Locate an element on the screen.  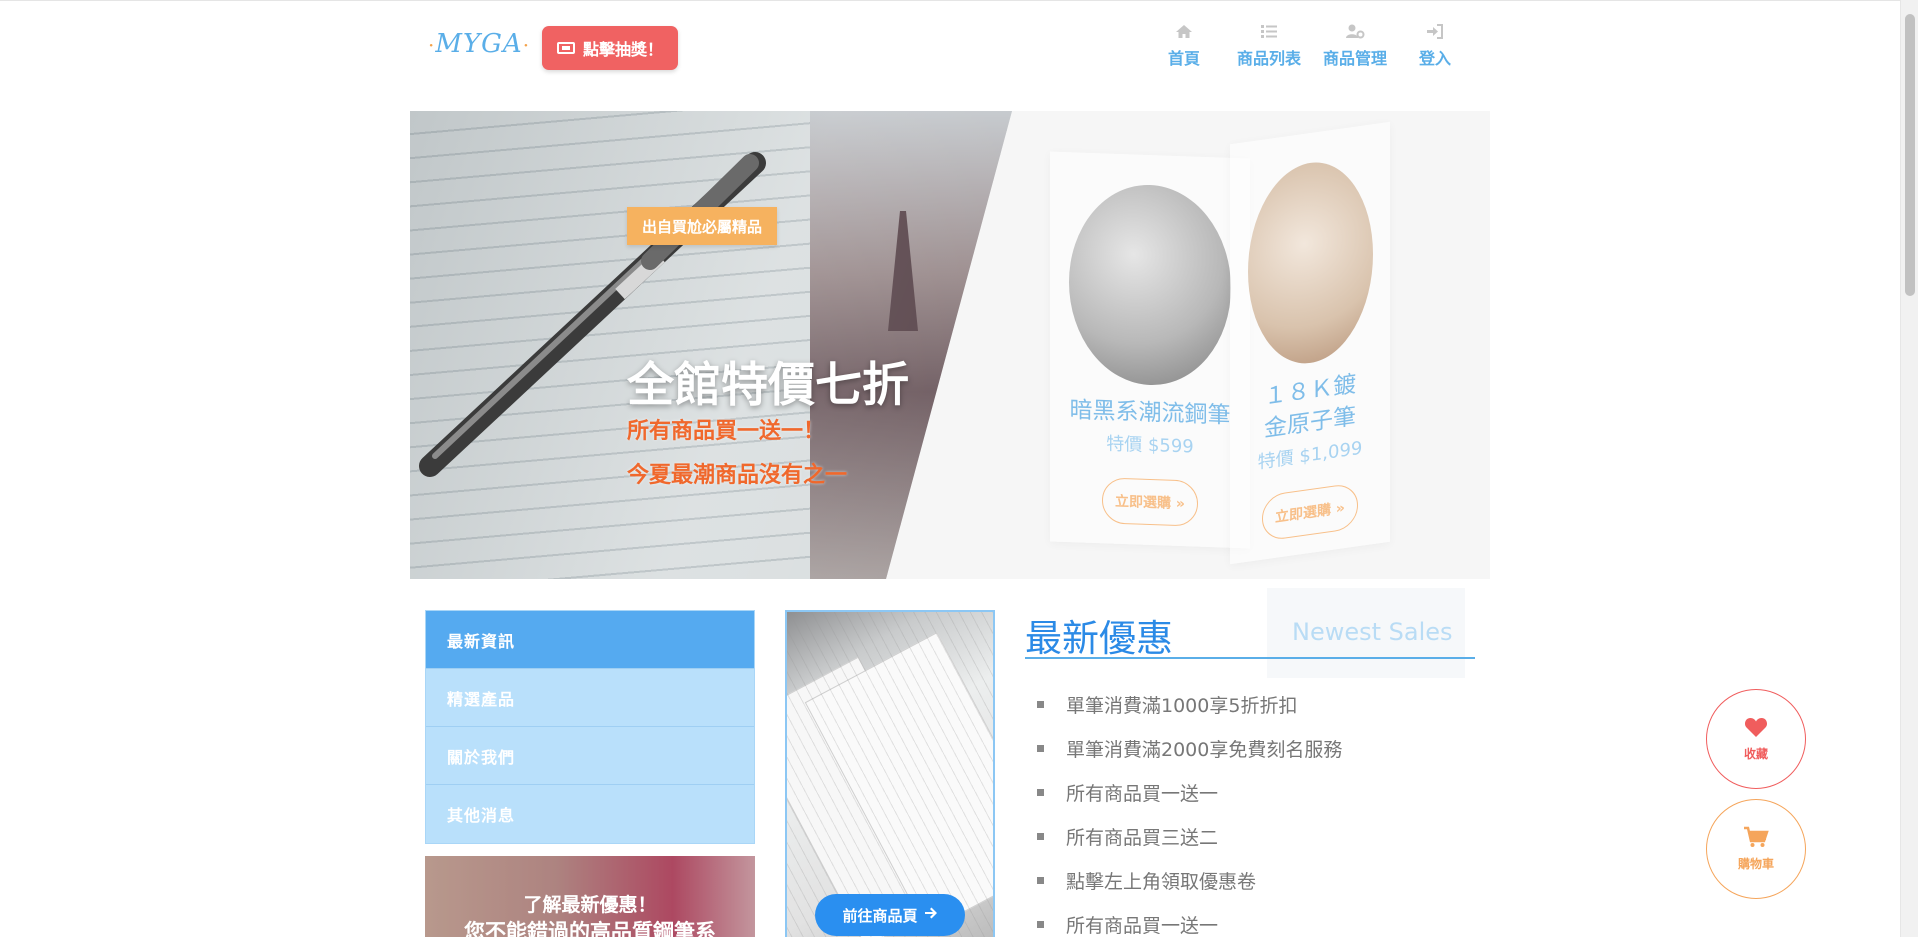
home-icon is located at coordinates (1184, 31).